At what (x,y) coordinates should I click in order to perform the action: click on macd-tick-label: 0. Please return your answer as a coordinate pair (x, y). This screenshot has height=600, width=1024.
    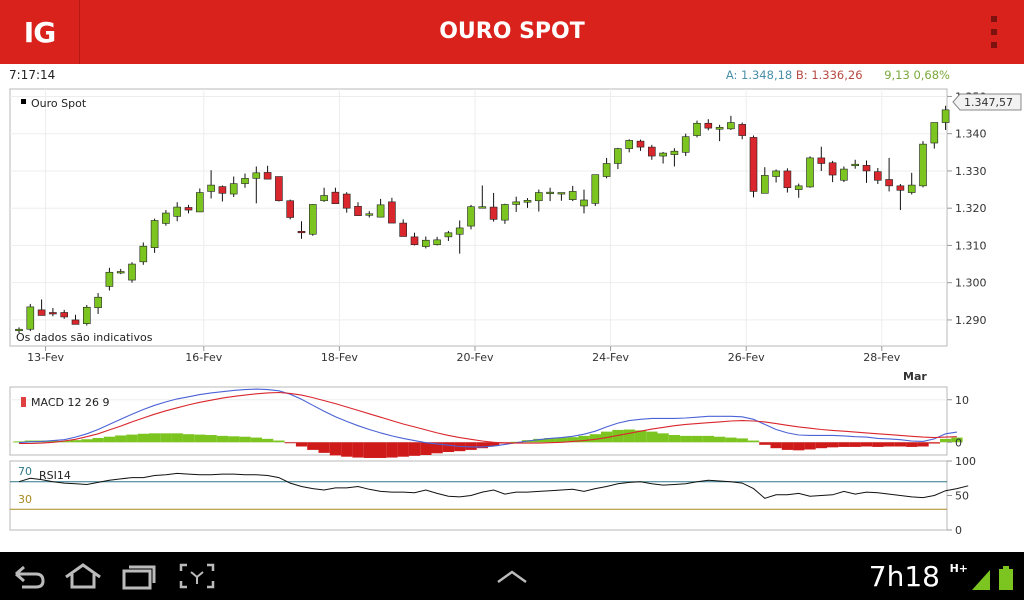
    Looking at the image, I should click on (958, 442).